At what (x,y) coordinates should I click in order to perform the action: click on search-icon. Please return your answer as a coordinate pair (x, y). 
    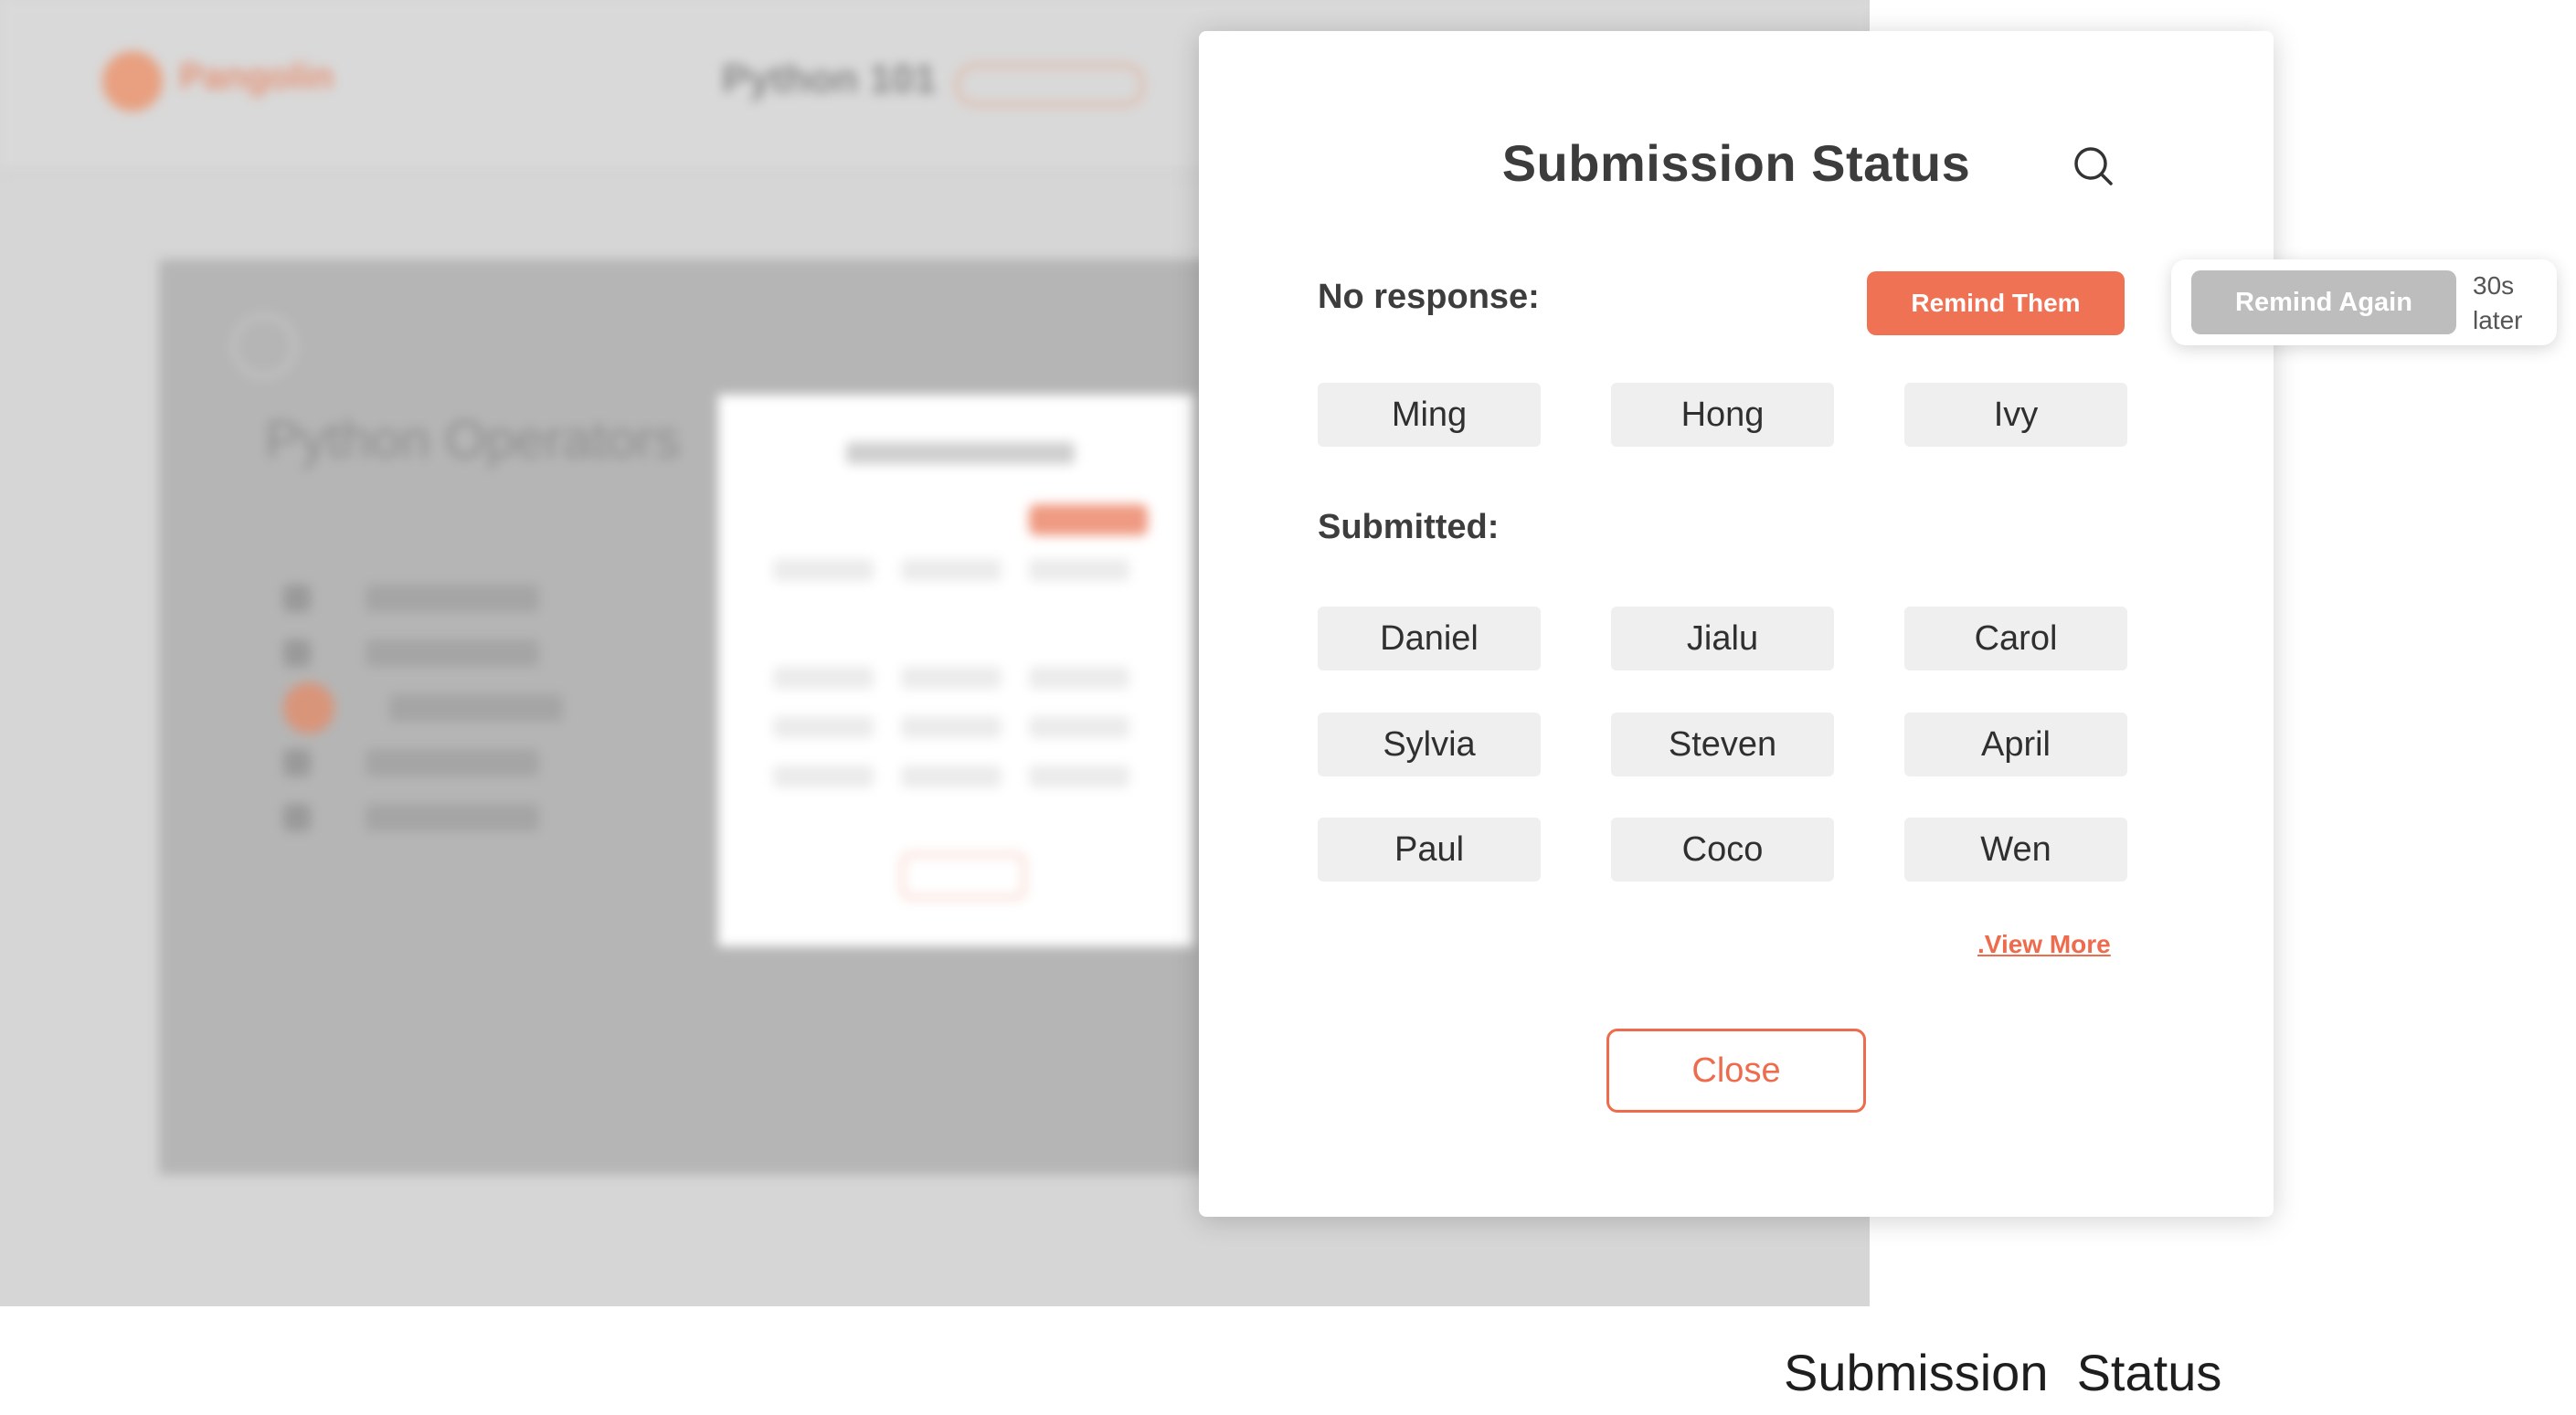
    Looking at the image, I should click on (2093, 166).